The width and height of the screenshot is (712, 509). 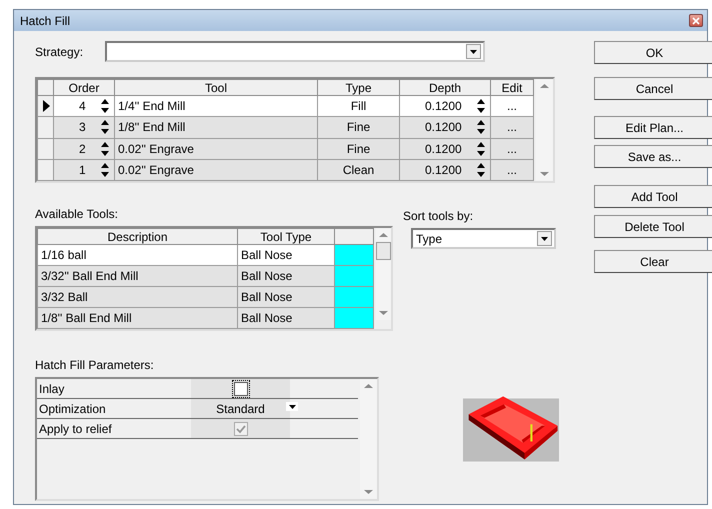 I want to click on table-row-cell: 3/32'' Ball End Mill, so click(x=138, y=276).